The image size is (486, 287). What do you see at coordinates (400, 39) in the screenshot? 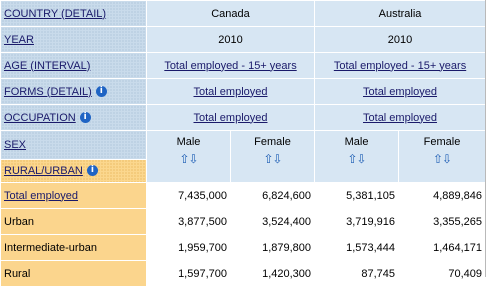
I see `year-australia: 2010` at bounding box center [400, 39].